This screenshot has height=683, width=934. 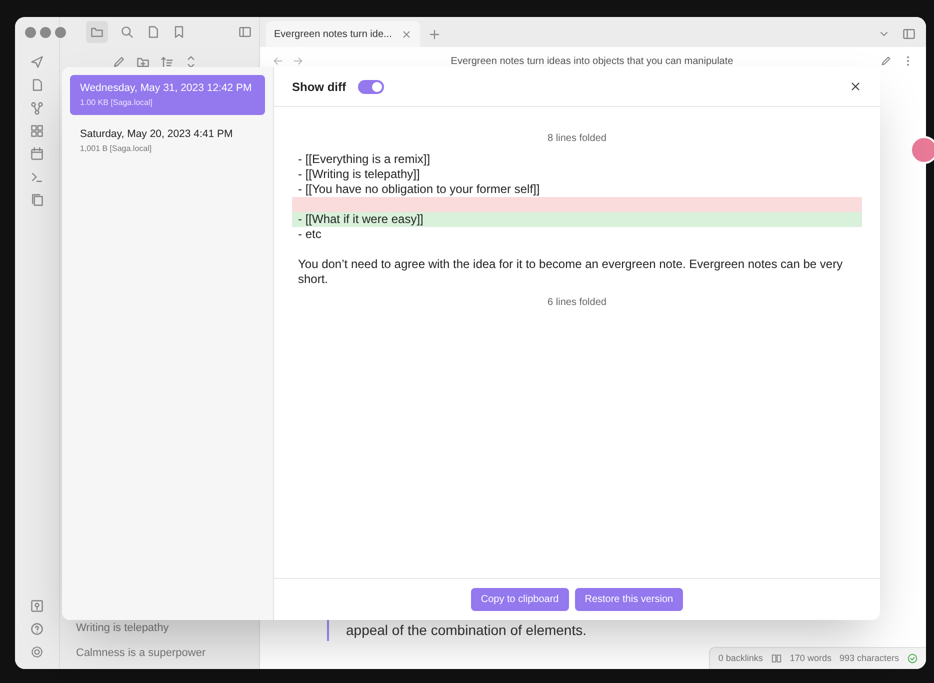 I want to click on file-item: Calmness is a superpower, so click(x=167, y=652).